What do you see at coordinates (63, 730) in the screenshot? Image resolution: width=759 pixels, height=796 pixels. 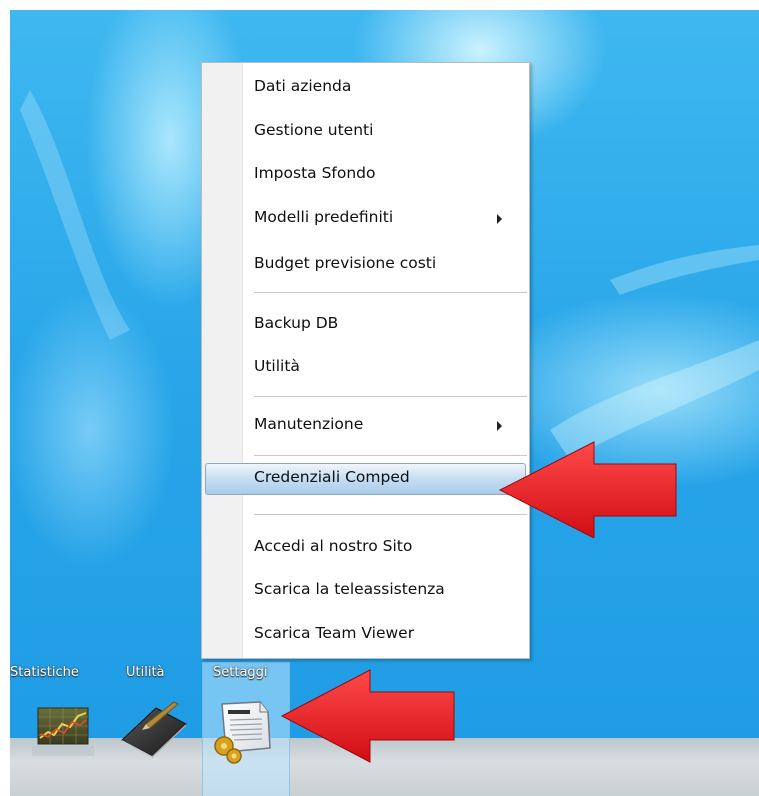 I see `statistics-chart-icon` at bounding box center [63, 730].